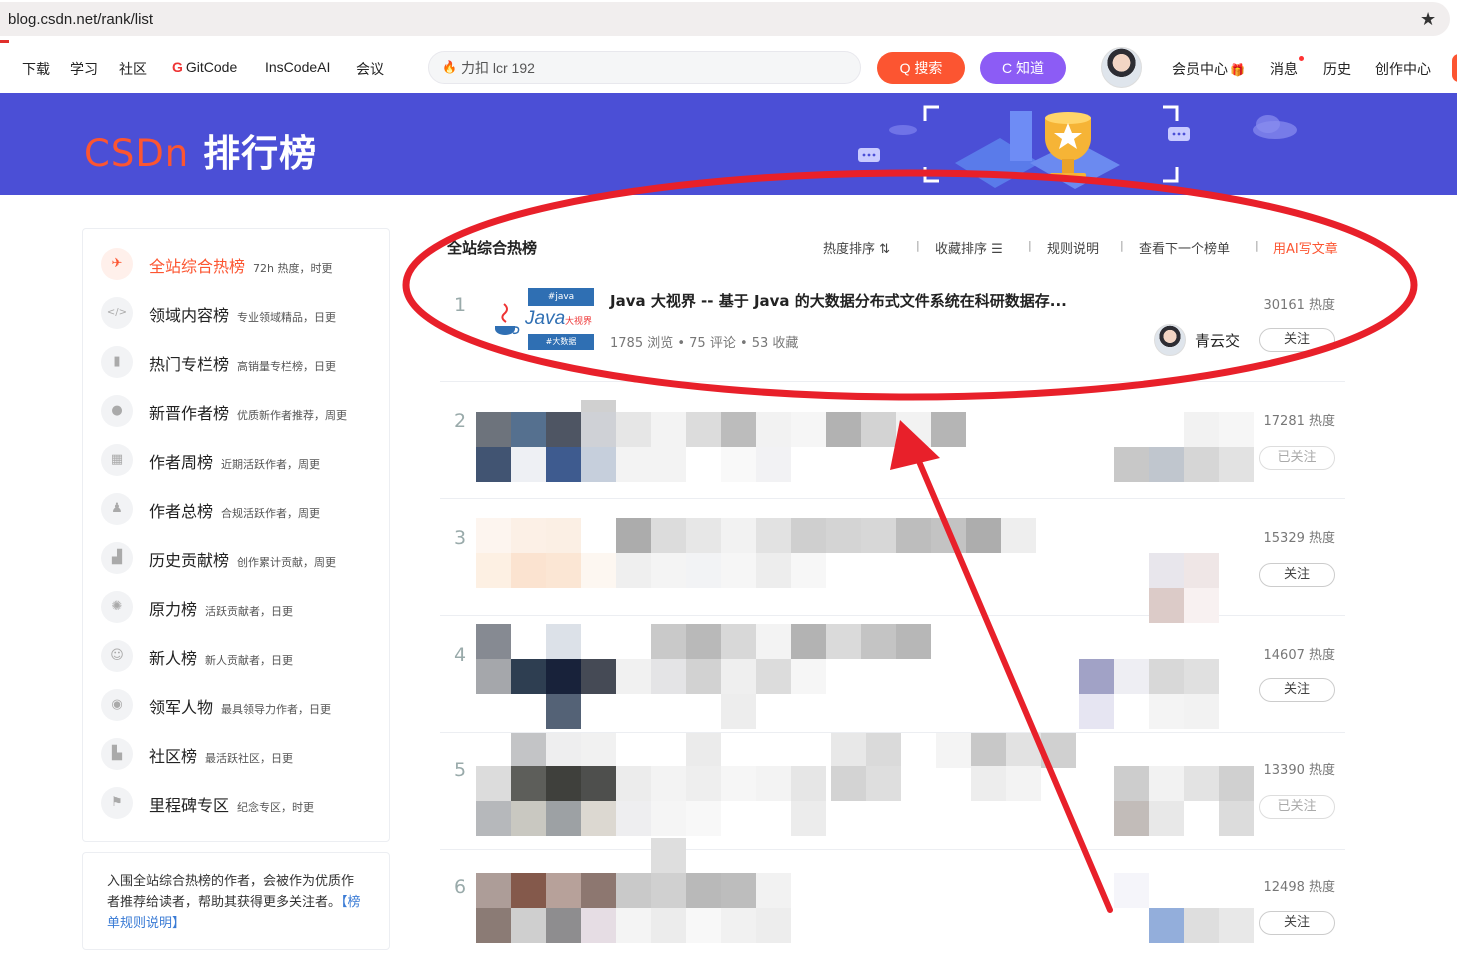  What do you see at coordinates (241, 411) in the screenshot?
I see `sidebar-item-new-author: ● 新晋作者榜 优质新作者推荐，周更` at bounding box center [241, 411].